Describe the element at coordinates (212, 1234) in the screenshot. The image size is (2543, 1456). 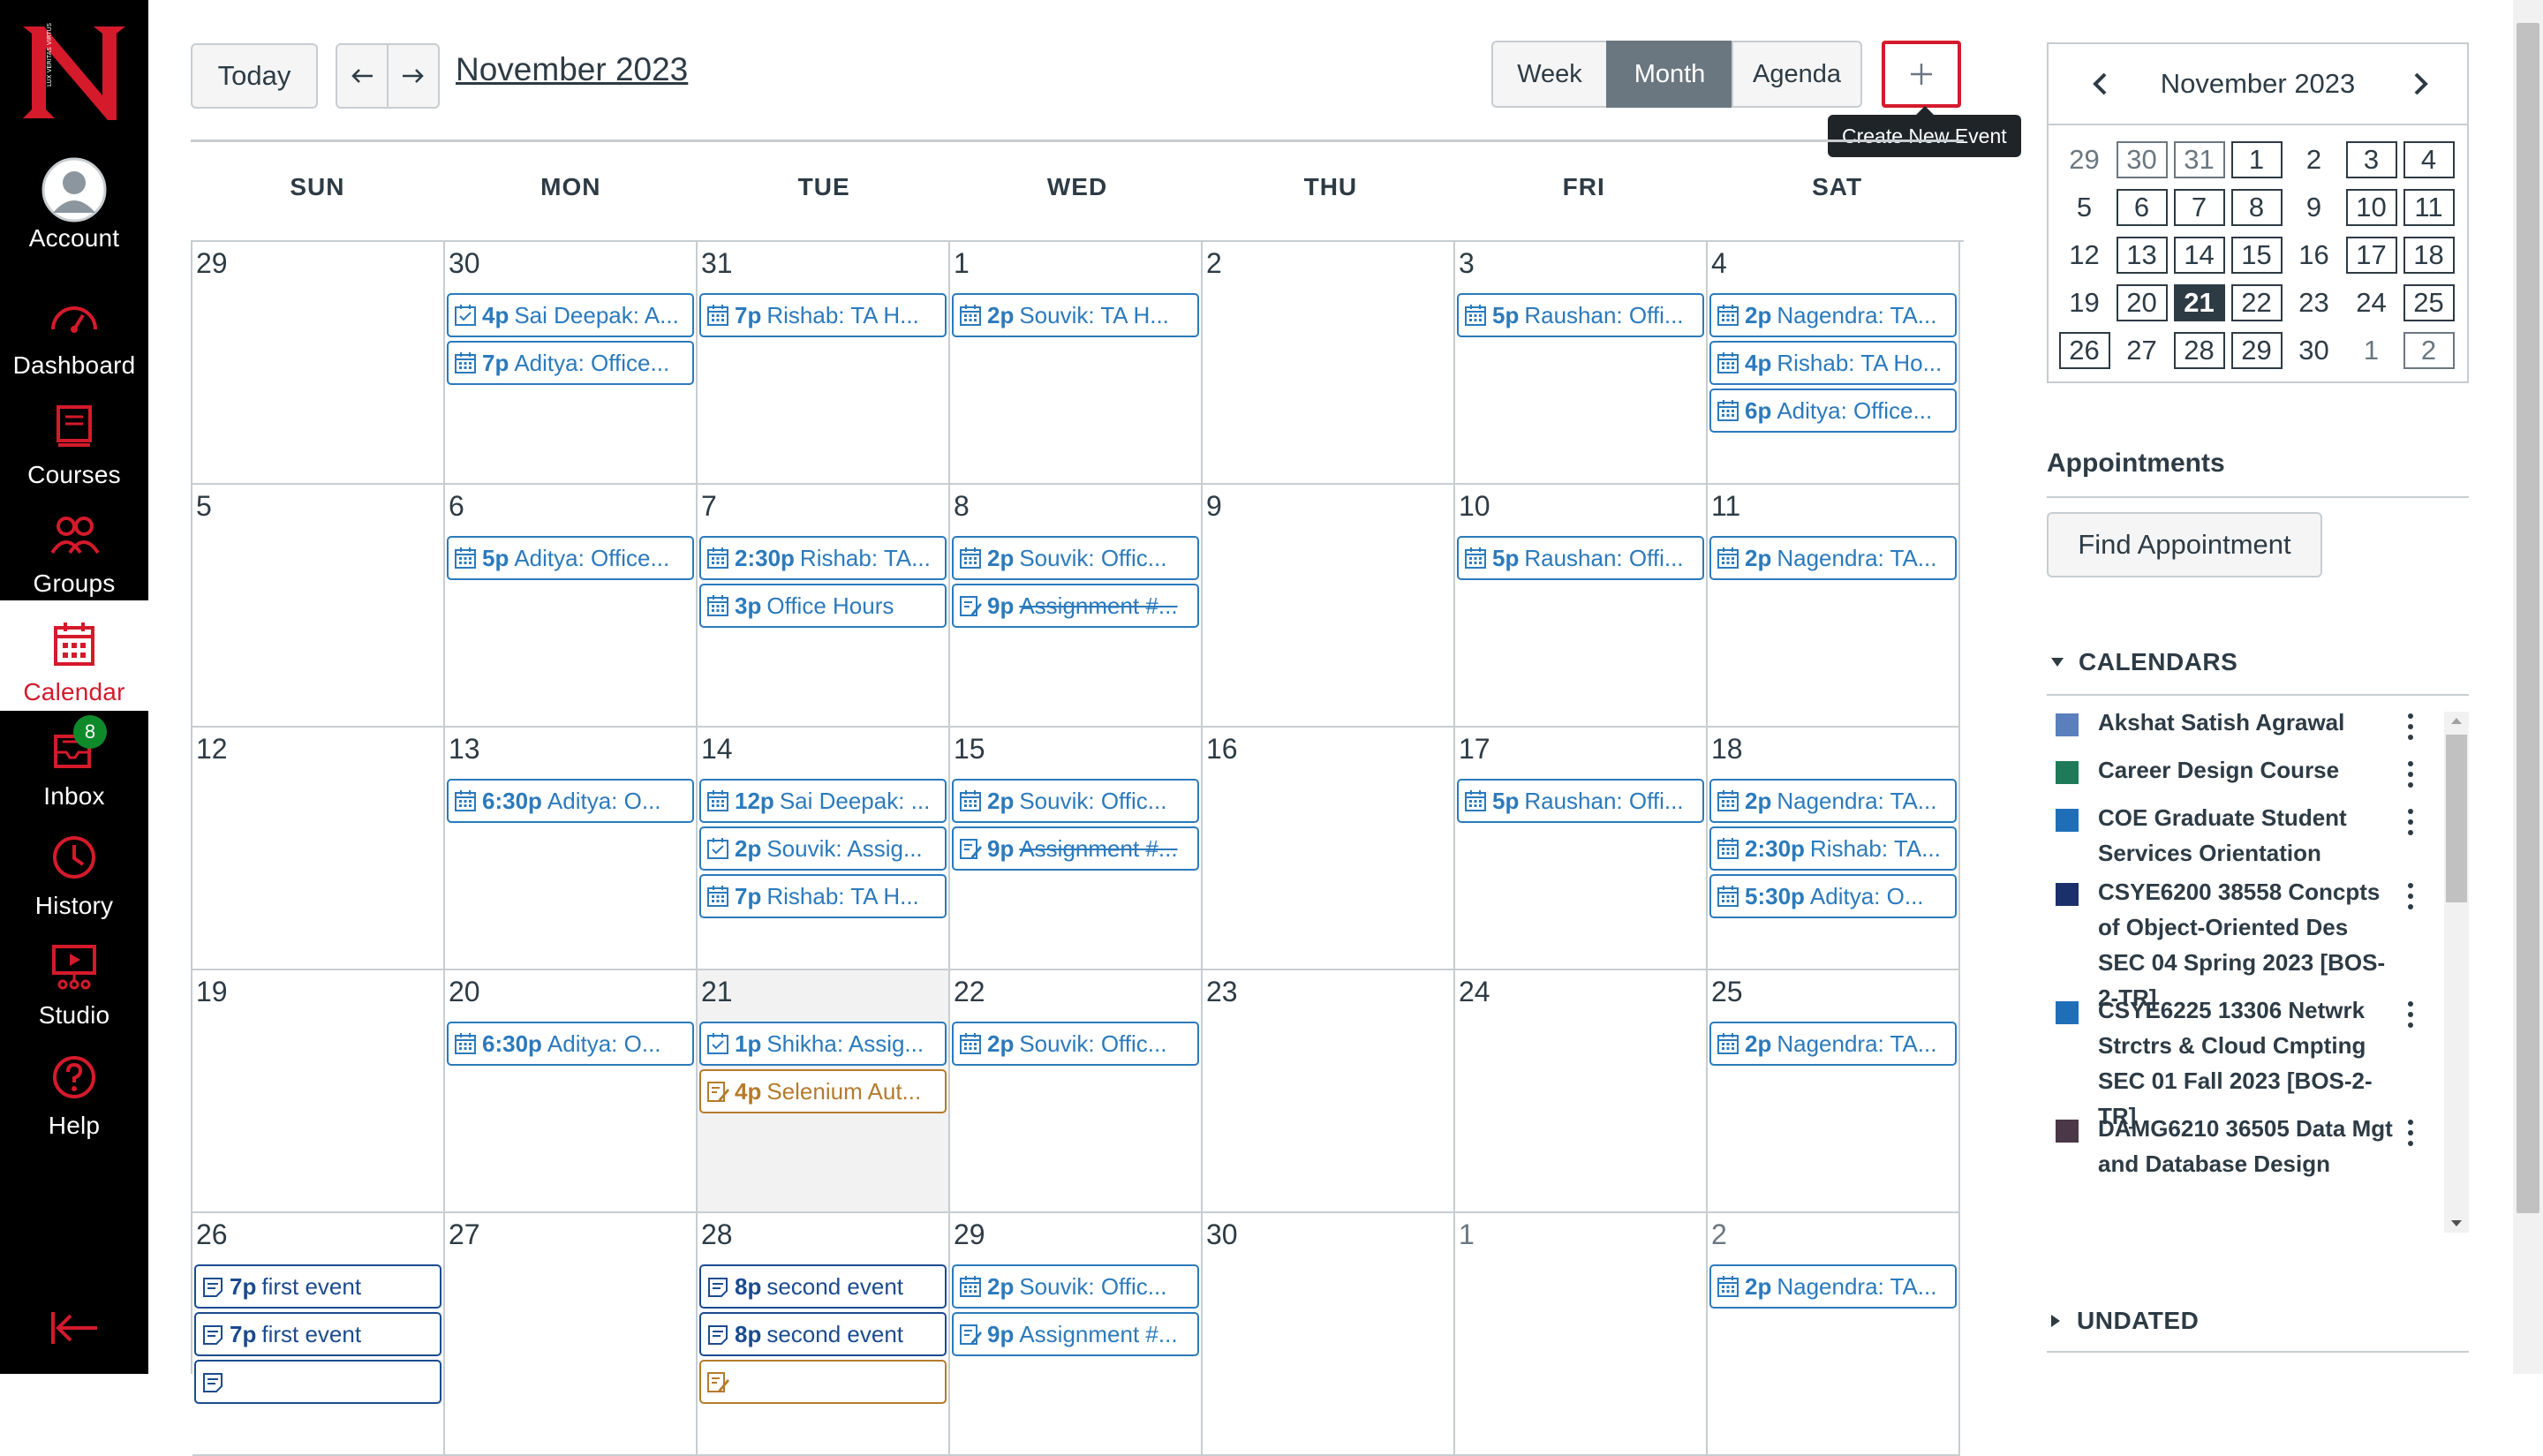
I see `day-number: 26` at that location.